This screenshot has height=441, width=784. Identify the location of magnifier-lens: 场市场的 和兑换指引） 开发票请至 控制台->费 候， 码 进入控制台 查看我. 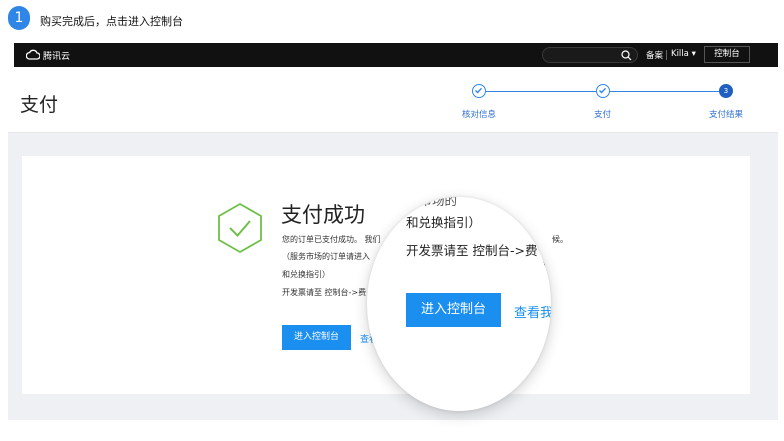
(459, 304).